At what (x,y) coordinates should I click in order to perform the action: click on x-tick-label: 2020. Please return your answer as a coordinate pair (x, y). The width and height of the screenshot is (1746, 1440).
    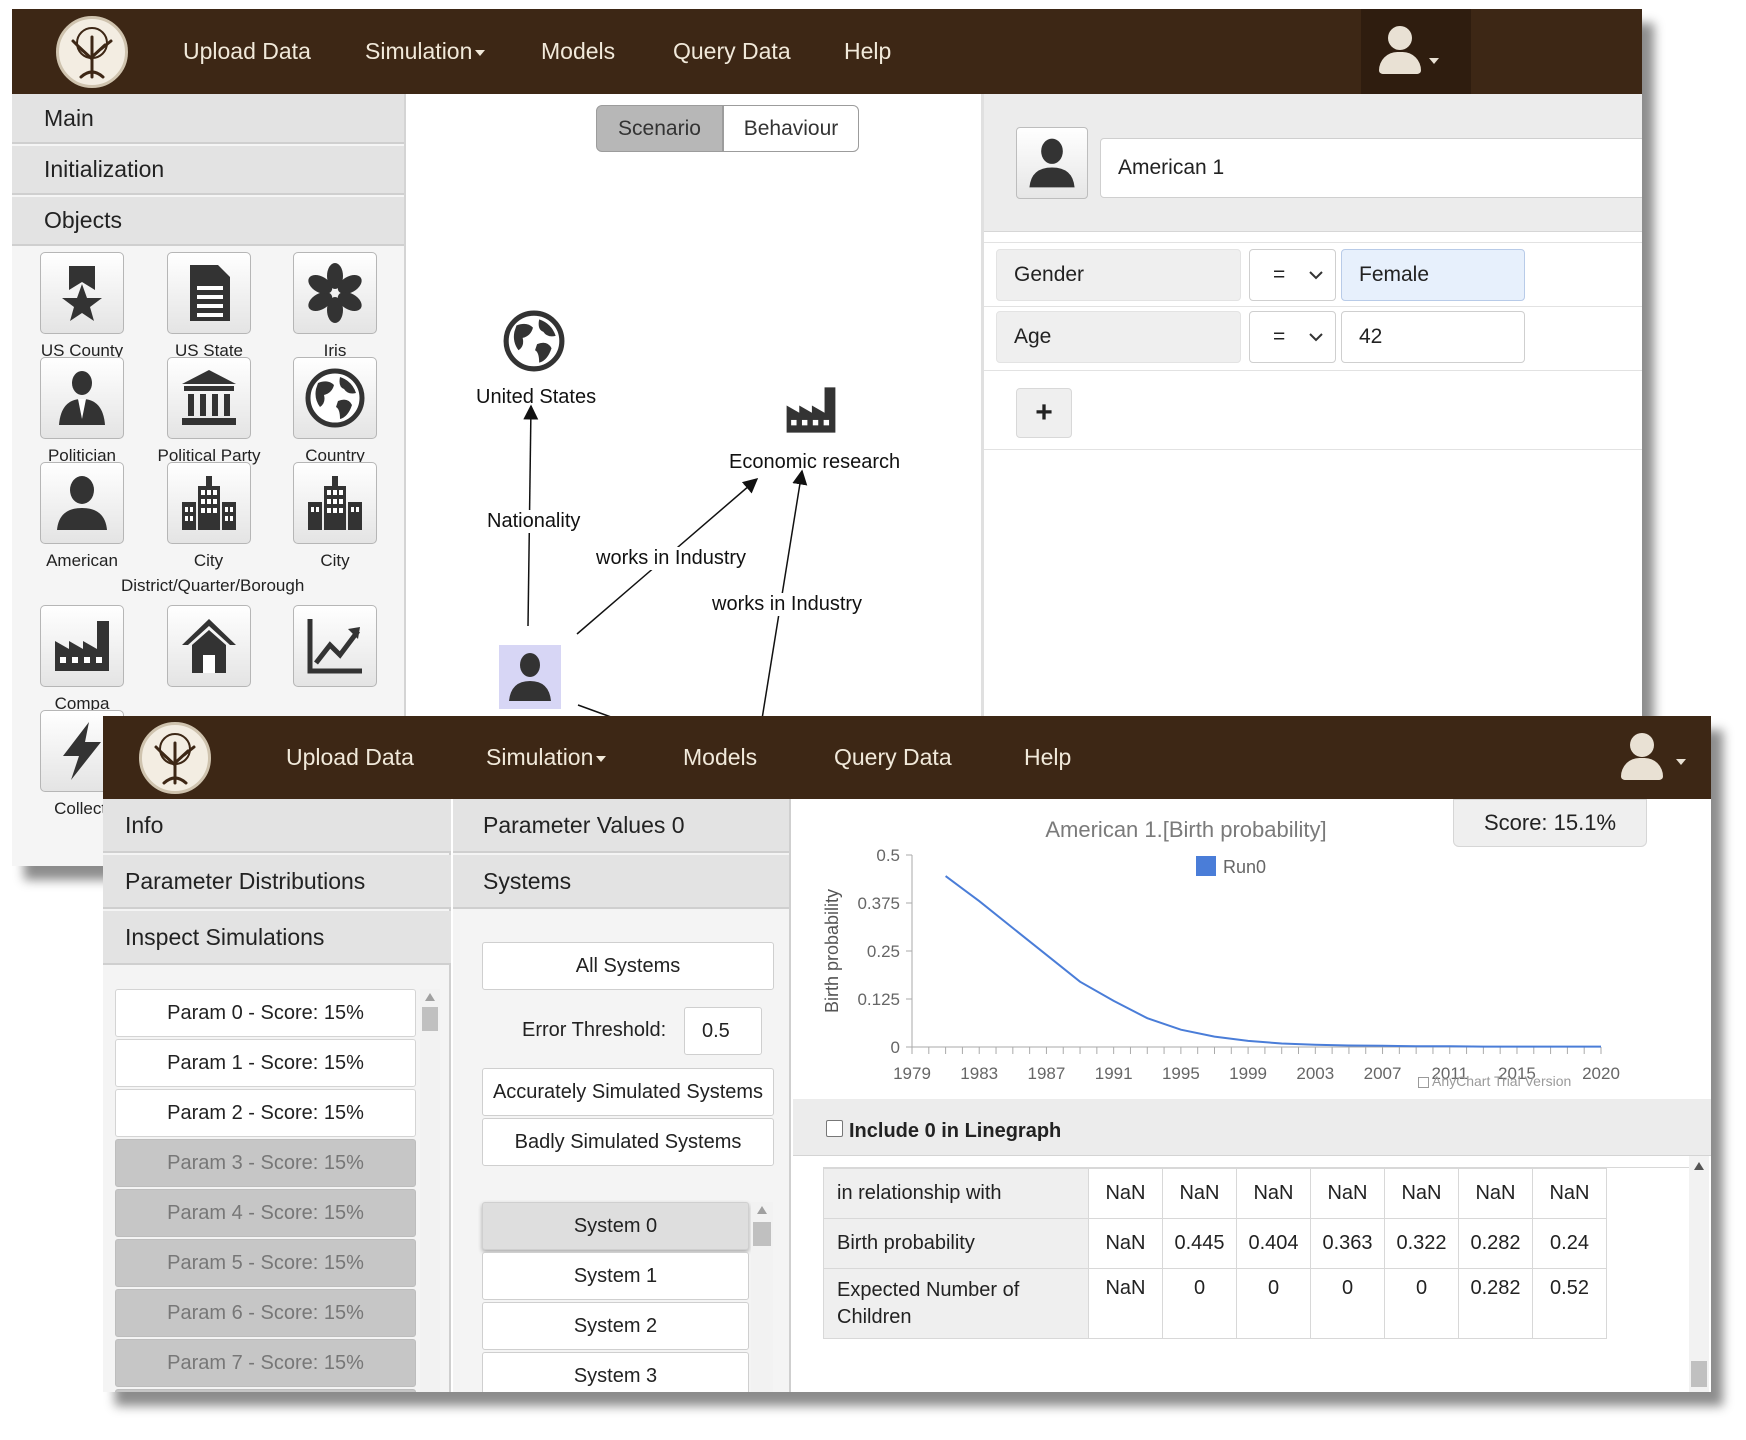
    Looking at the image, I should click on (1601, 1073).